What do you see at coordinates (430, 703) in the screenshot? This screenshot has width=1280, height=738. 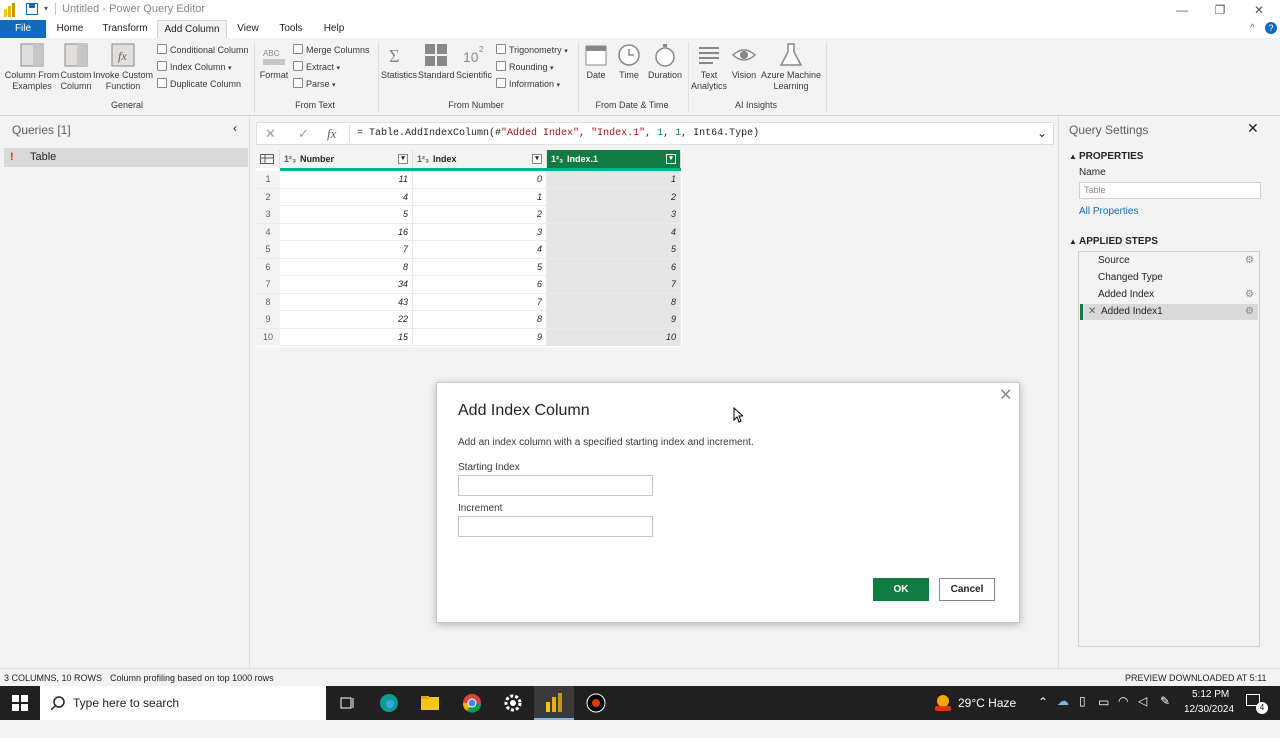 I see `file-explorer-icon` at bounding box center [430, 703].